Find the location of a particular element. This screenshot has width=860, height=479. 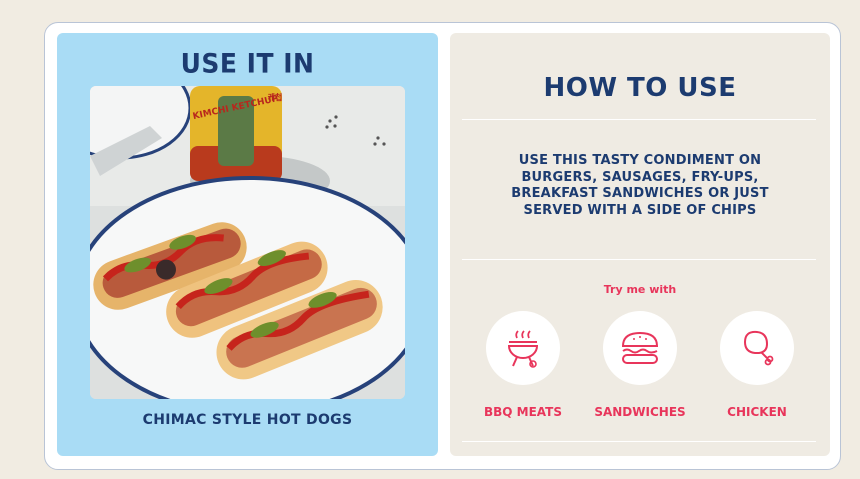

bottle-korean-label: 케첩 is located at coordinates (275, 97).